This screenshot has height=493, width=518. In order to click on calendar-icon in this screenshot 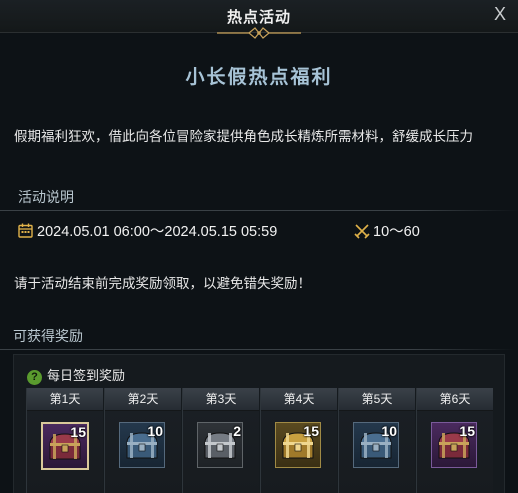, I will do `click(25, 230)`.